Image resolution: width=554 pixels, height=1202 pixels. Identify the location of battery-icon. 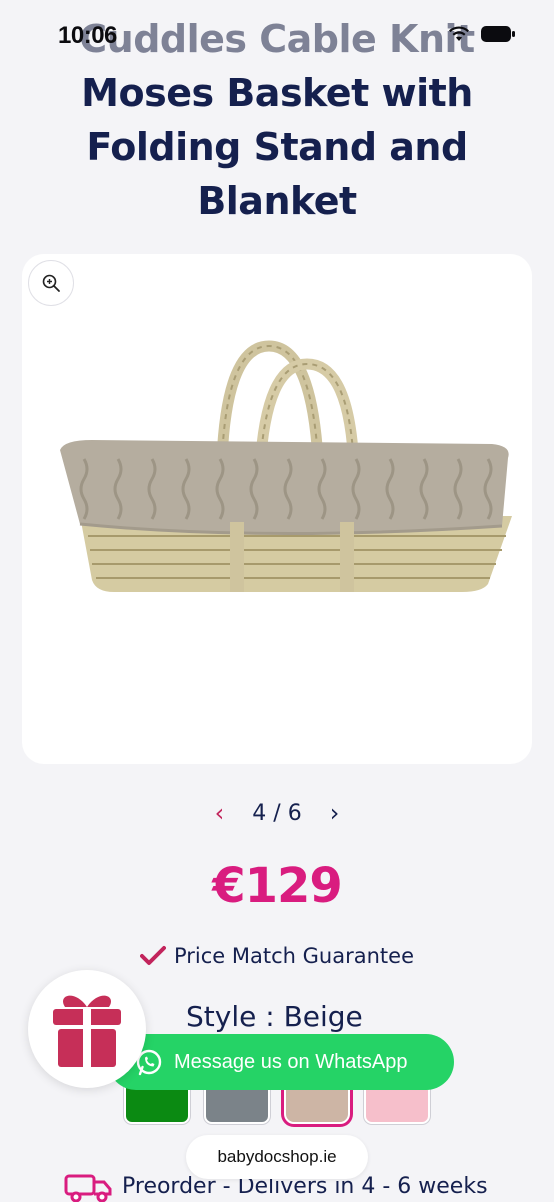
(498, 34).